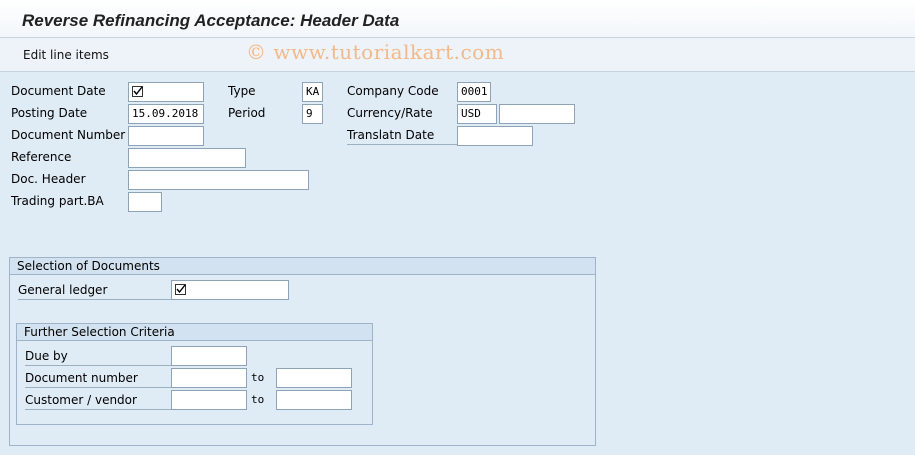 This screenshot has width=915, height=455. What do you see at coordinates (145, 202) in the screenshot?
I see `trading-part-ba-field` at bounding box center [145, 202].